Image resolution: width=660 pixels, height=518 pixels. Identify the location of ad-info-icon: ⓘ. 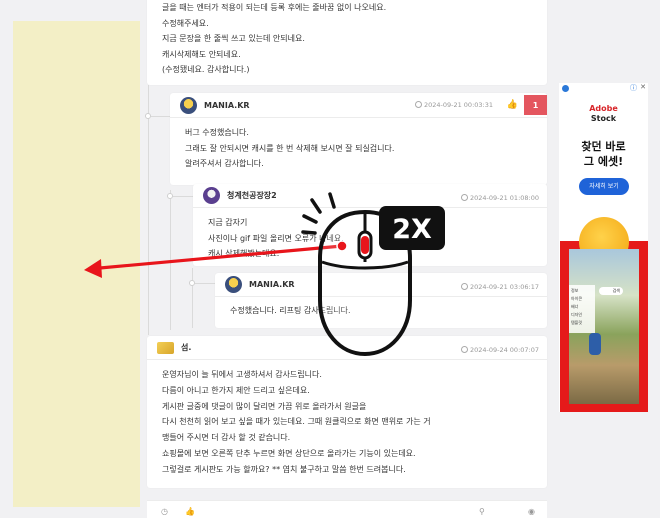
(633, 88).